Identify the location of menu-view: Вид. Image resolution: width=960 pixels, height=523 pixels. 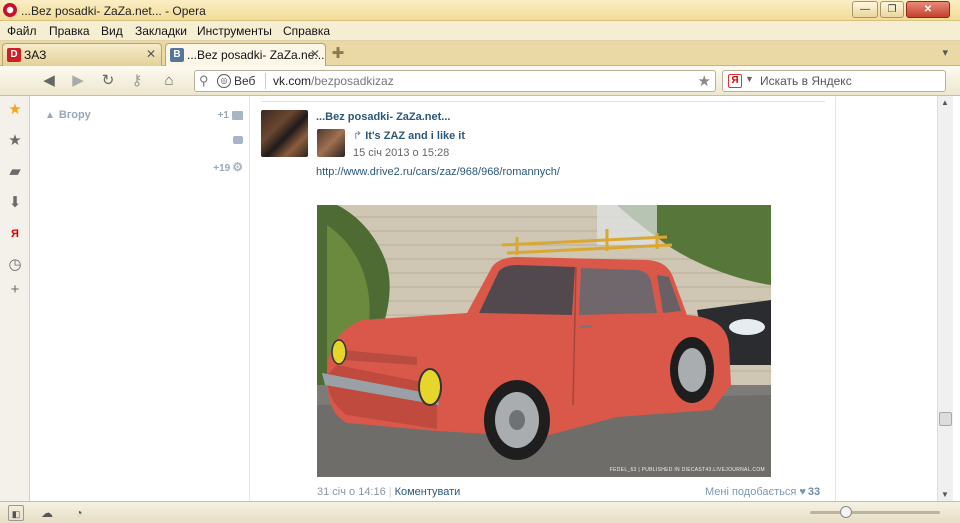
(112, 31).